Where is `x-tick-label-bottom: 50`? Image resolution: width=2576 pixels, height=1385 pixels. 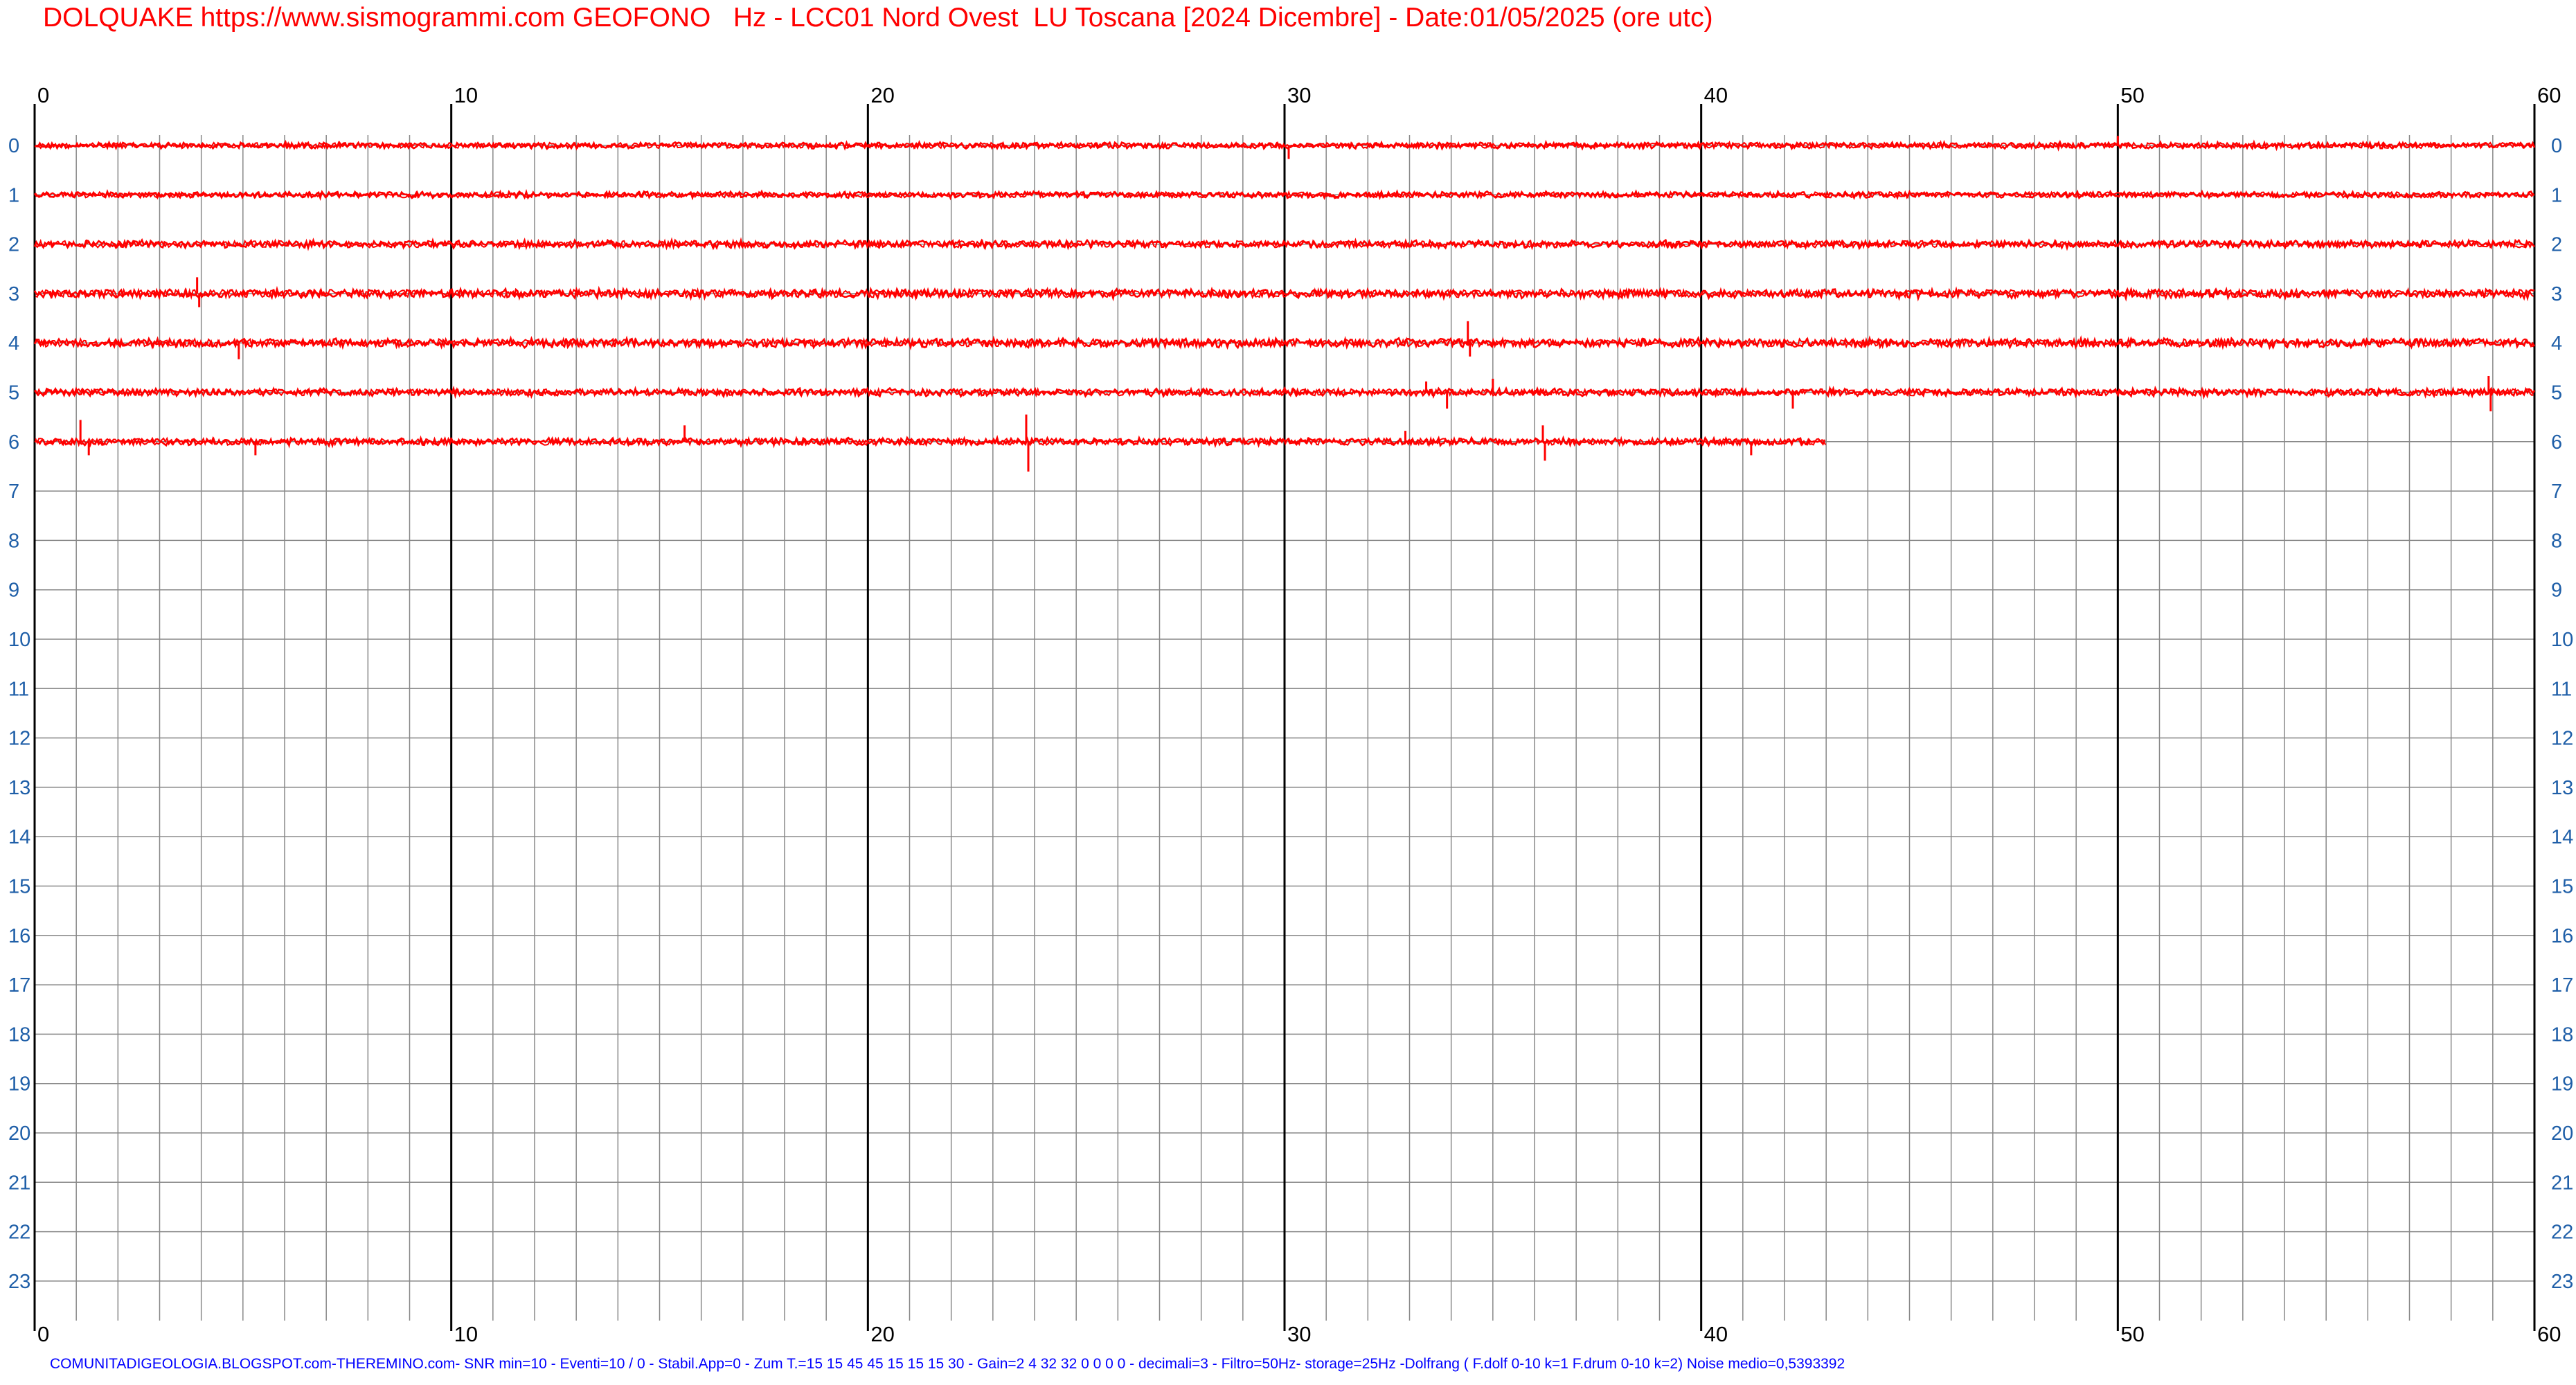
x-tick-label-bottom: 50 is located at coordinates (2132, 1334).